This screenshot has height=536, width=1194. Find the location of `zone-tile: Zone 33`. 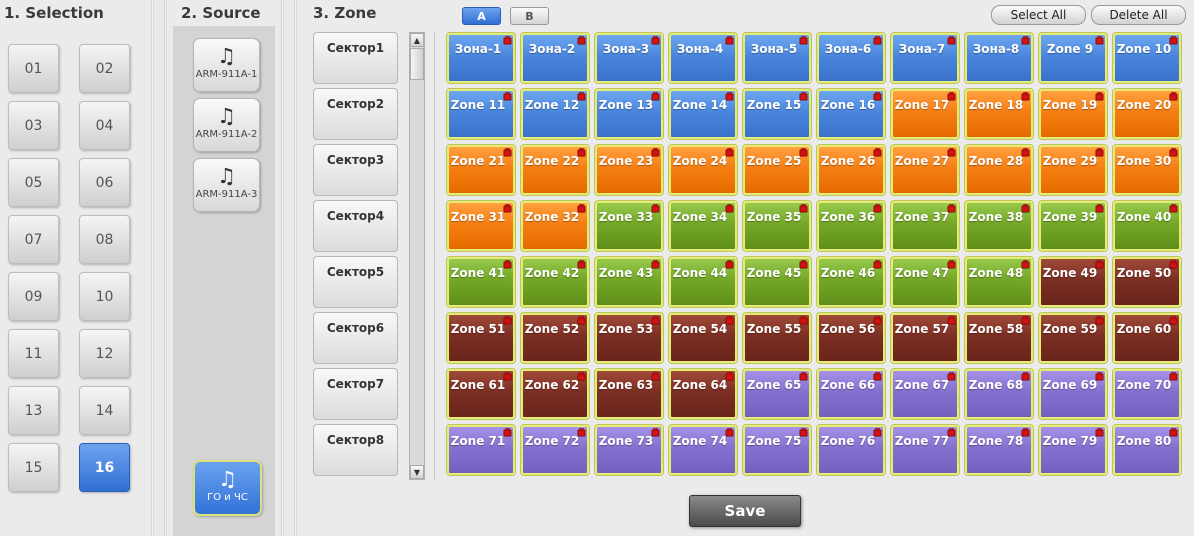

zone-tile: Zone 33 is located at coordinates (629, 226).